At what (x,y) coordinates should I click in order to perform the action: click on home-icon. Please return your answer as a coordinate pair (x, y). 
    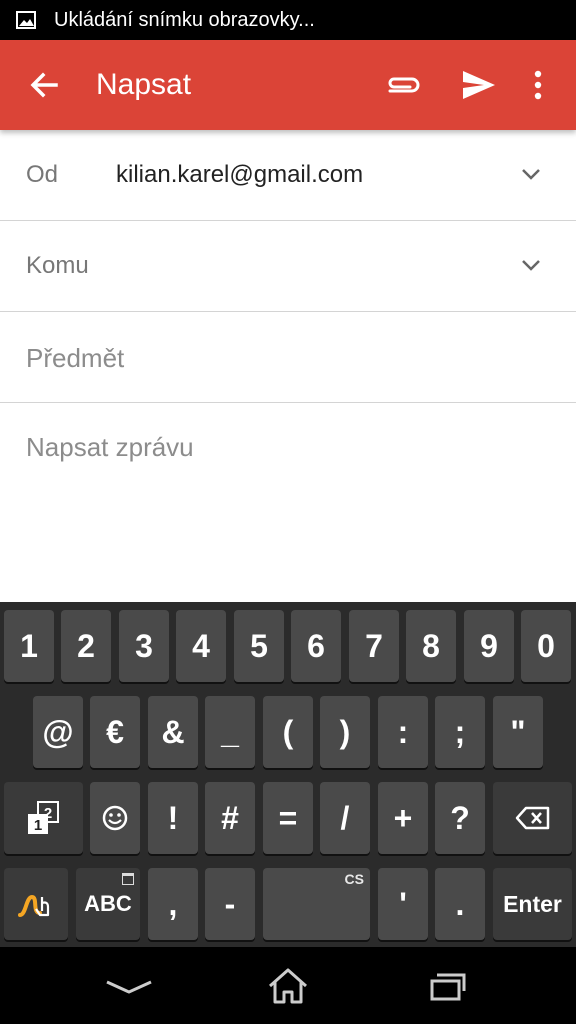
    Looking at the image, I should click on (288, 986).